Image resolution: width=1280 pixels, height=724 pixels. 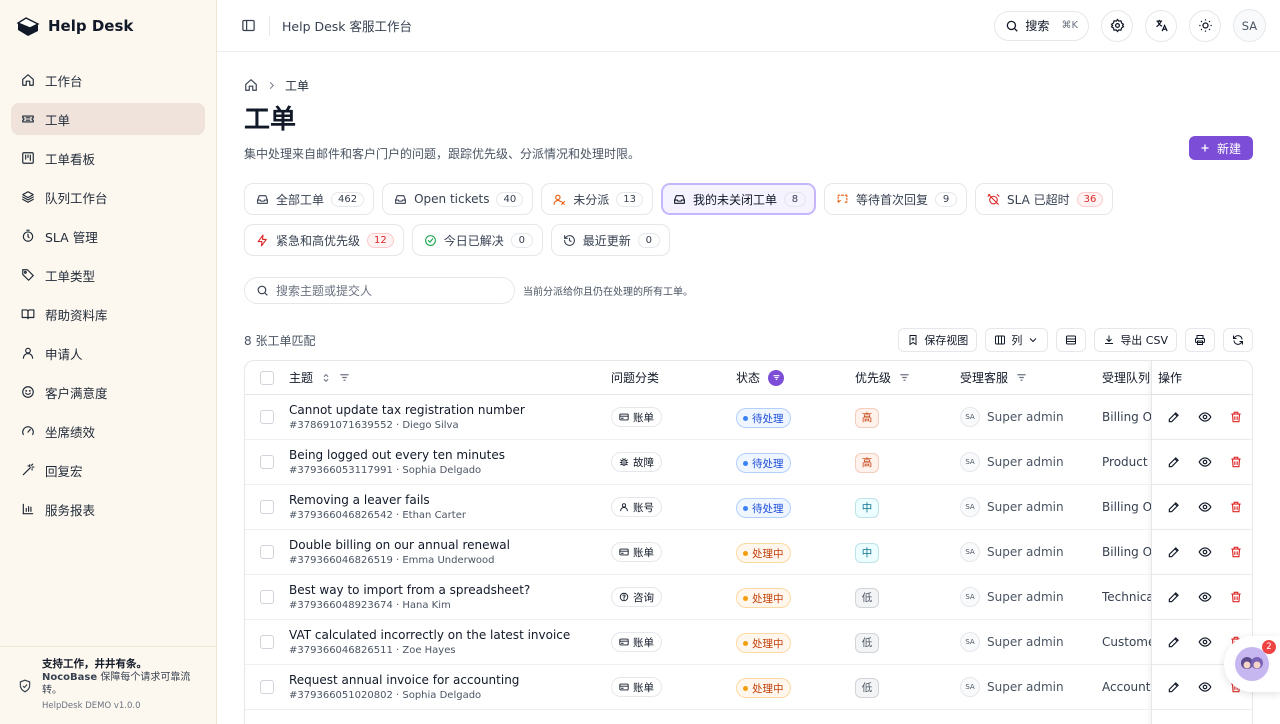 What do you see at coordinates (108, 392) in the screenshot?
I see `sidebar-item: 客户满意度` at bounding box center [108, 392].